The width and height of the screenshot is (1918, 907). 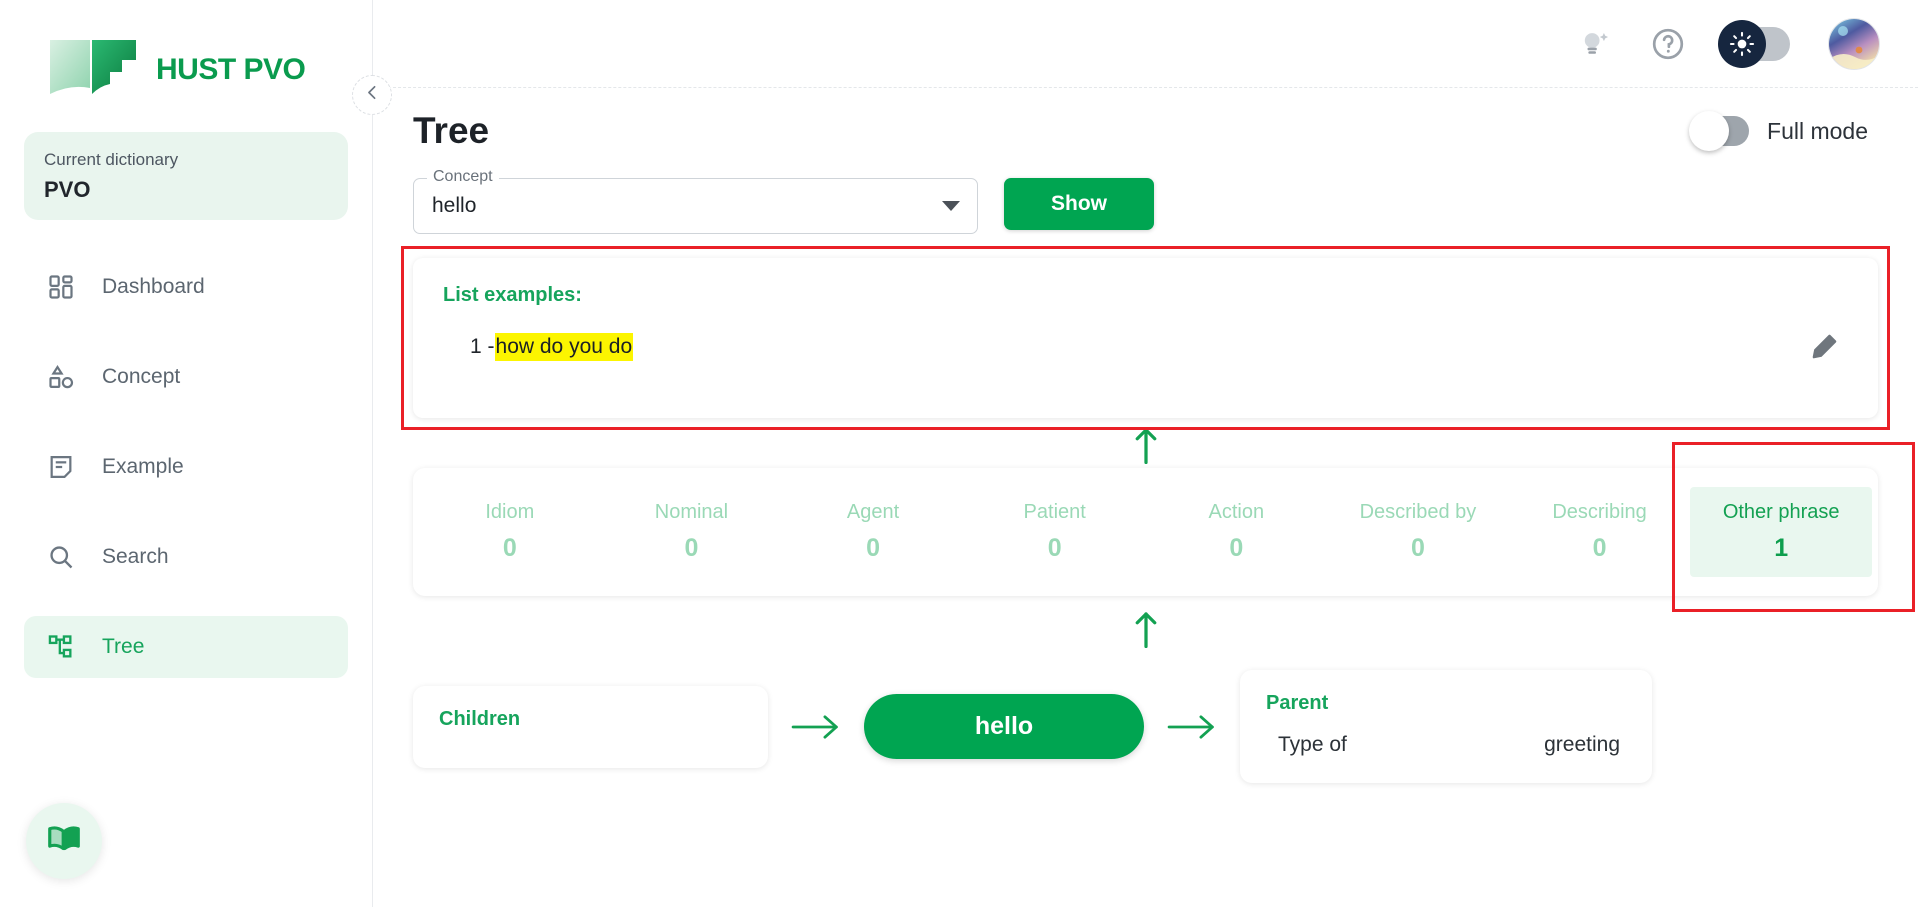 I want to click on full-mode-toggle, so click(x=1719, y=131).